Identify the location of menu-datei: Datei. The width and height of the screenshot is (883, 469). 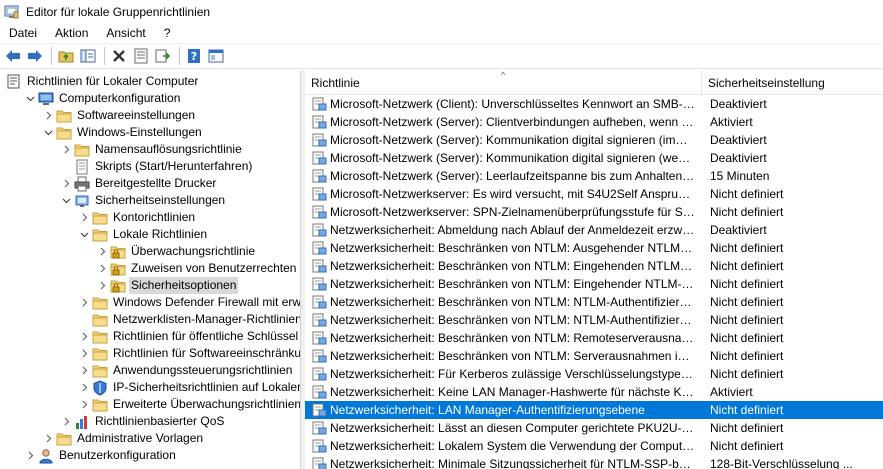
(23, 33).